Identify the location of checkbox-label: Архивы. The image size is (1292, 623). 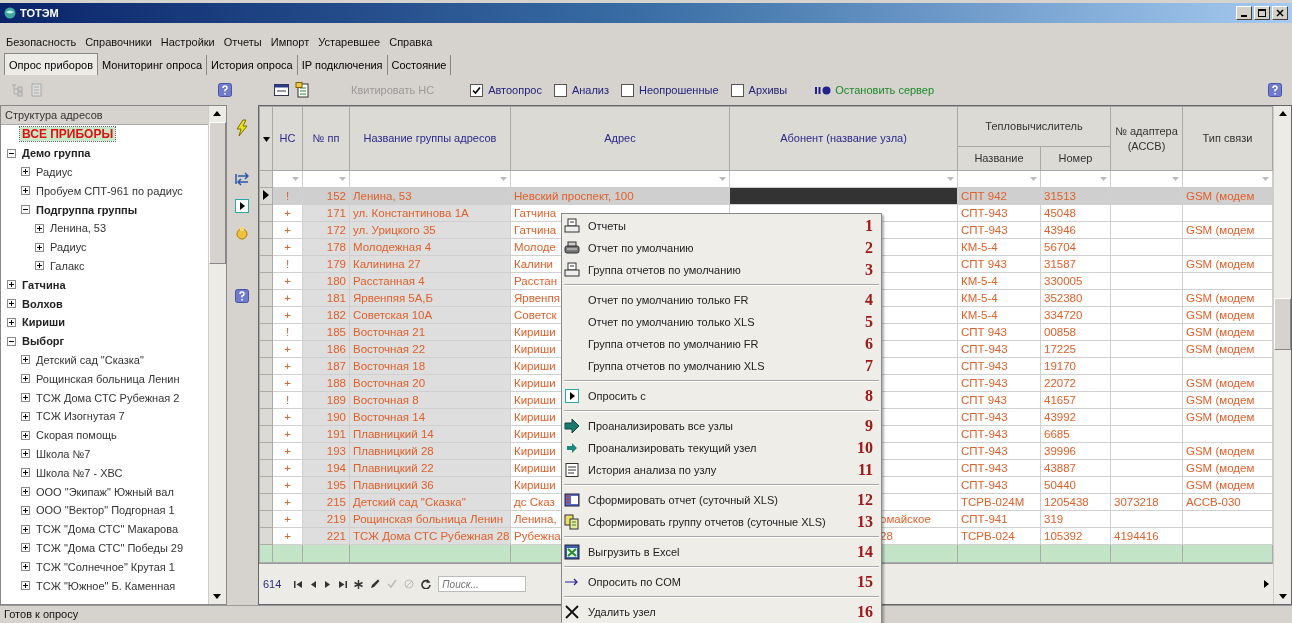
(768, 90).